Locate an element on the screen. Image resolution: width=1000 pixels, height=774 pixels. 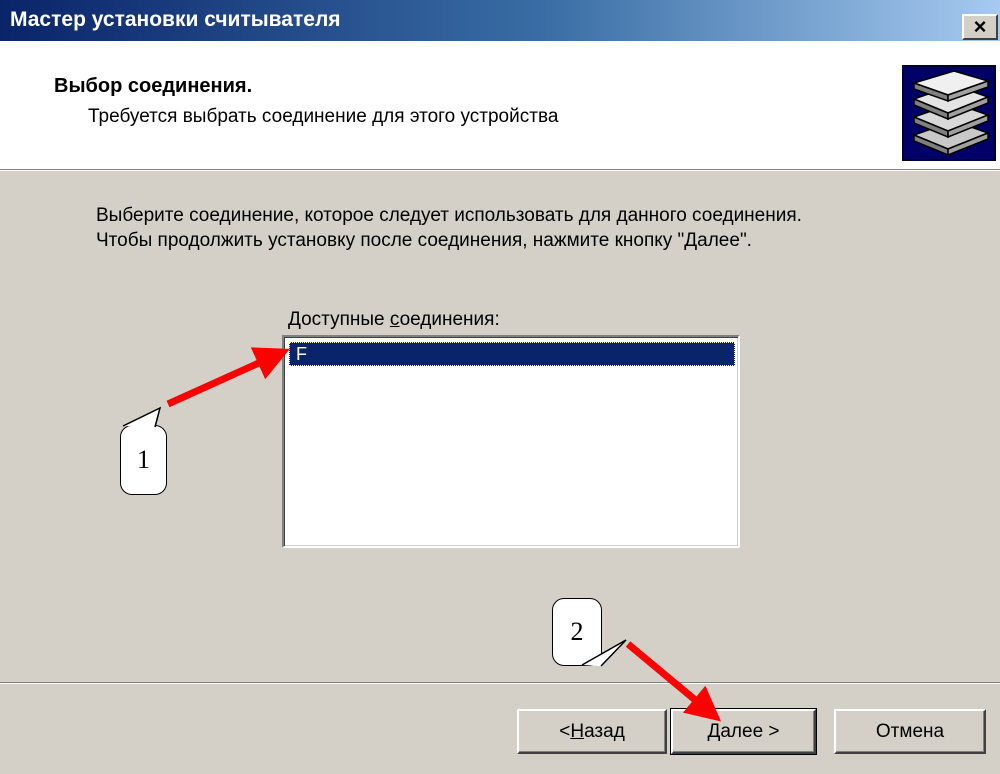
callout-2: 2 is located at coordinates (577, 632).